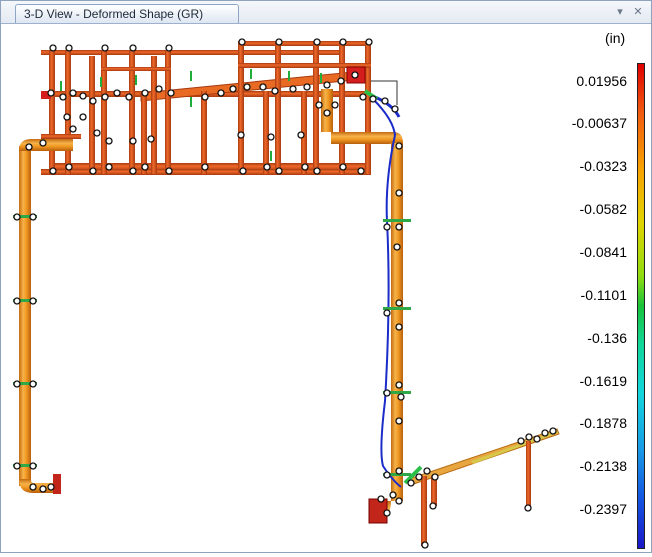  Describe the element at coordinates (603, 295) in the screenshot. I see `legend-value: -0.1101` at that location.